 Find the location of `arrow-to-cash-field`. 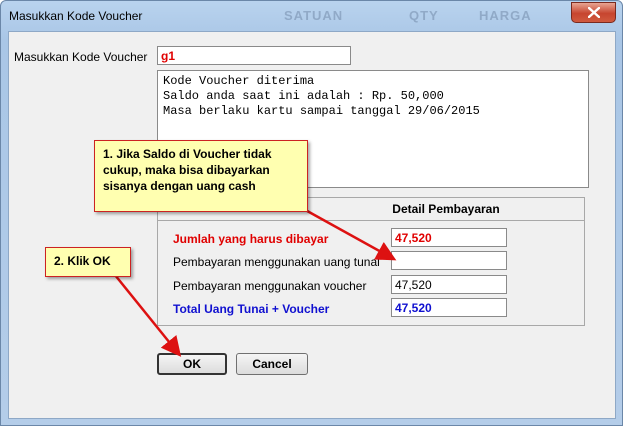

arrow-to-cash-field is located at coordinates (348, 233).